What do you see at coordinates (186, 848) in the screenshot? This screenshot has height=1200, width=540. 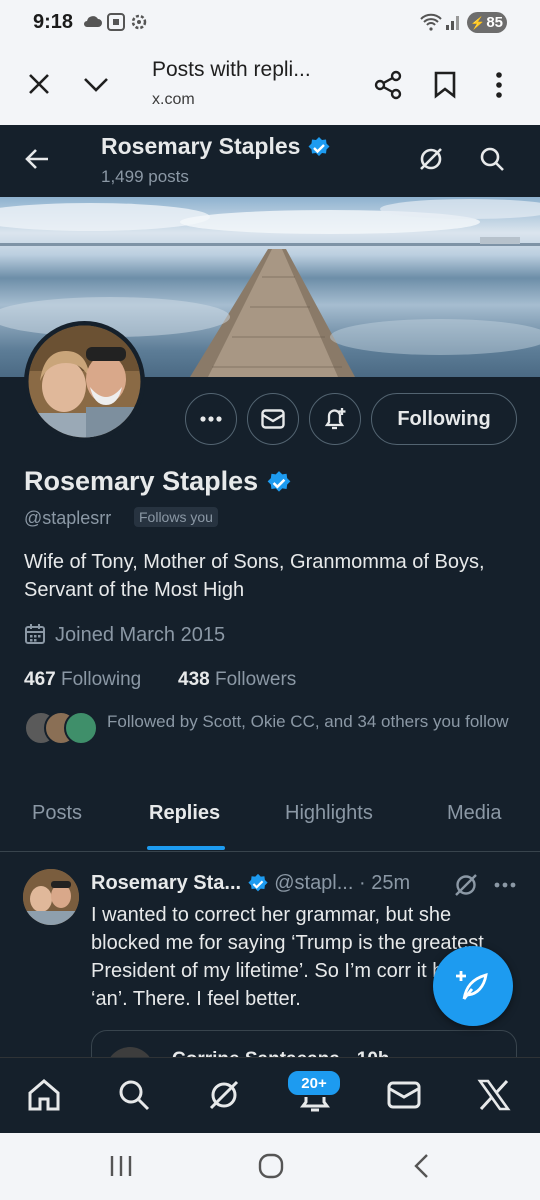 I see `active-tab-indicator` at bounding box center [186, 848].